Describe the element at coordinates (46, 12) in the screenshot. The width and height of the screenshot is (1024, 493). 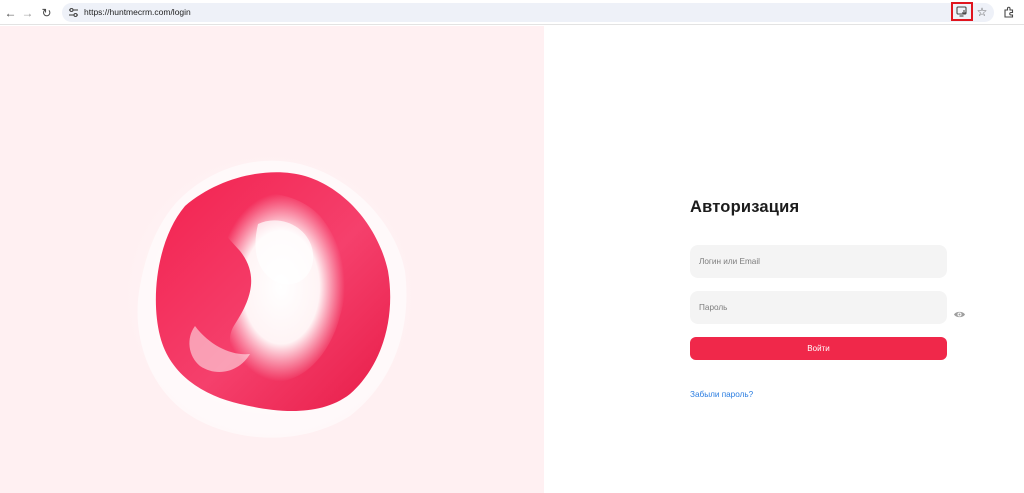
I see `reload-icon: ↻` at that location.